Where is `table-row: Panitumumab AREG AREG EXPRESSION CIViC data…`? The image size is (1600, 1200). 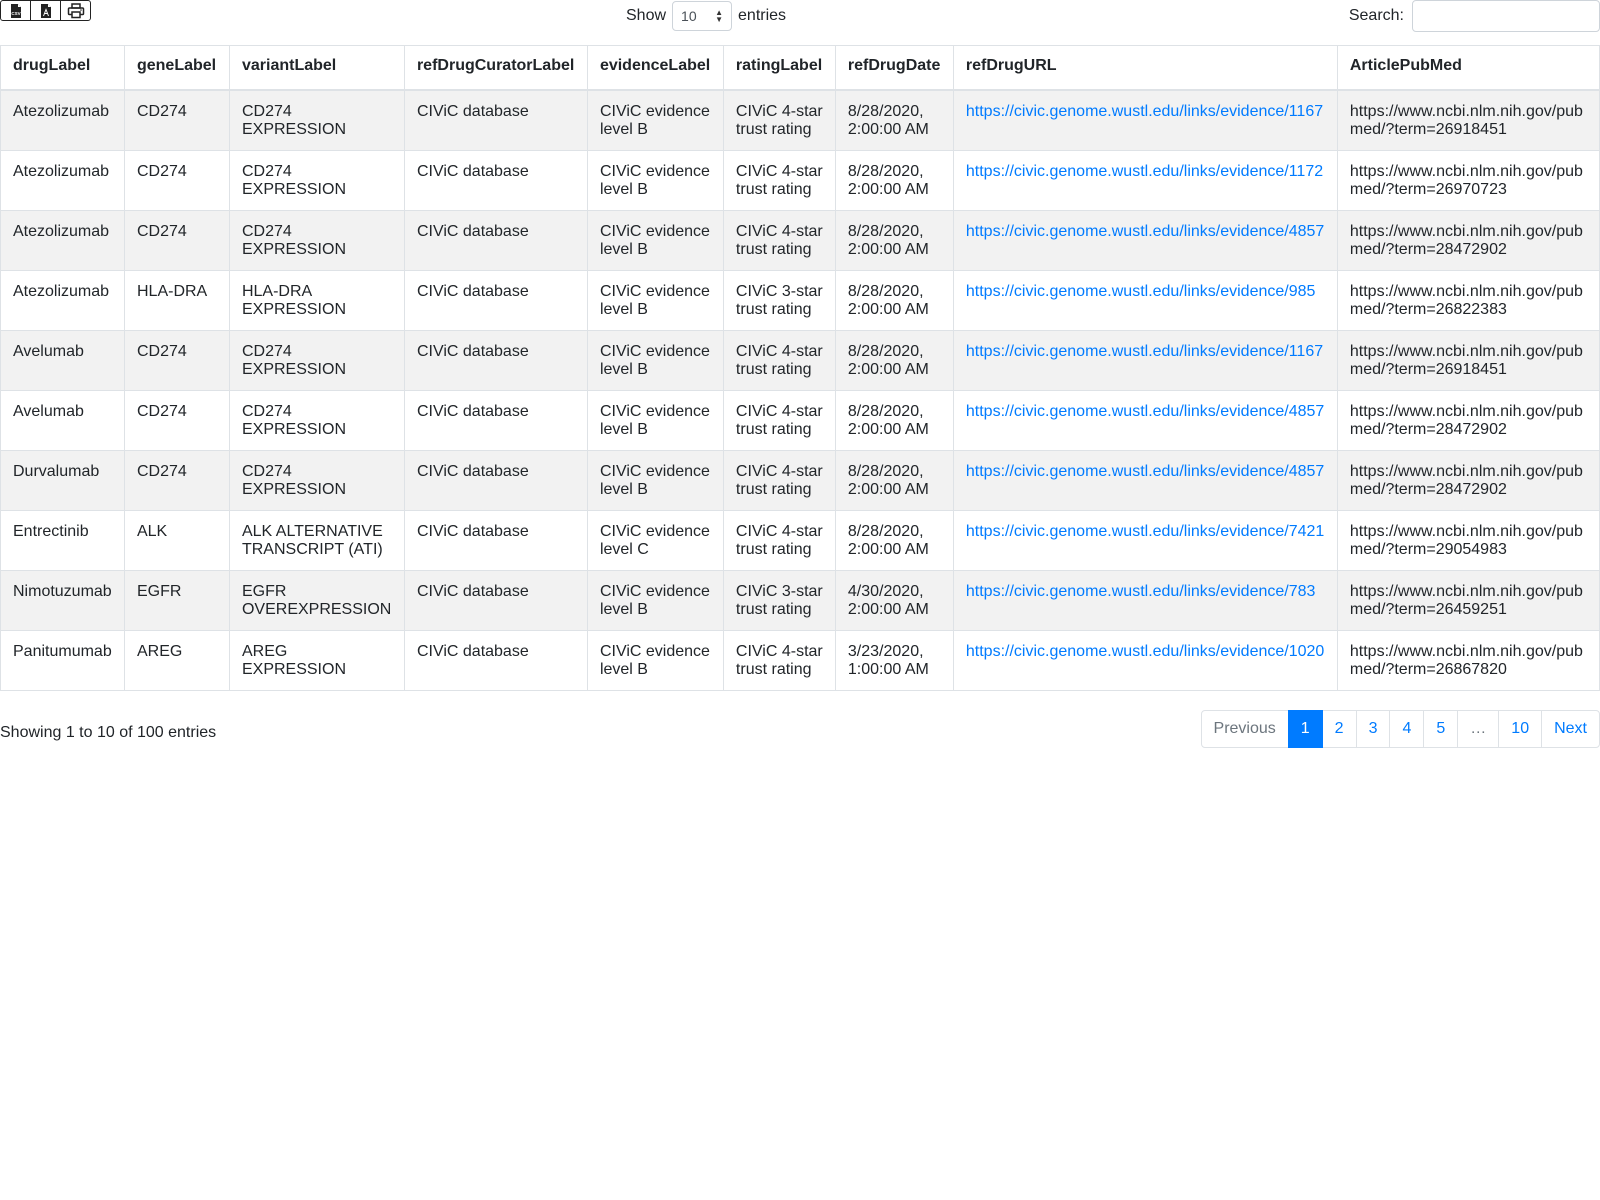 table-row: Panitumumab AREG AREG EXPRESSION CIViC data… is located at coordinates (800, 660).